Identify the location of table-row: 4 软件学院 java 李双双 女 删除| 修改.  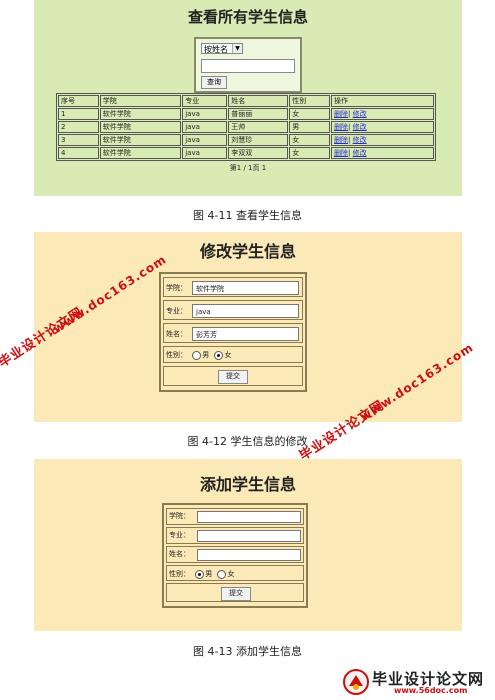
(246, 153).